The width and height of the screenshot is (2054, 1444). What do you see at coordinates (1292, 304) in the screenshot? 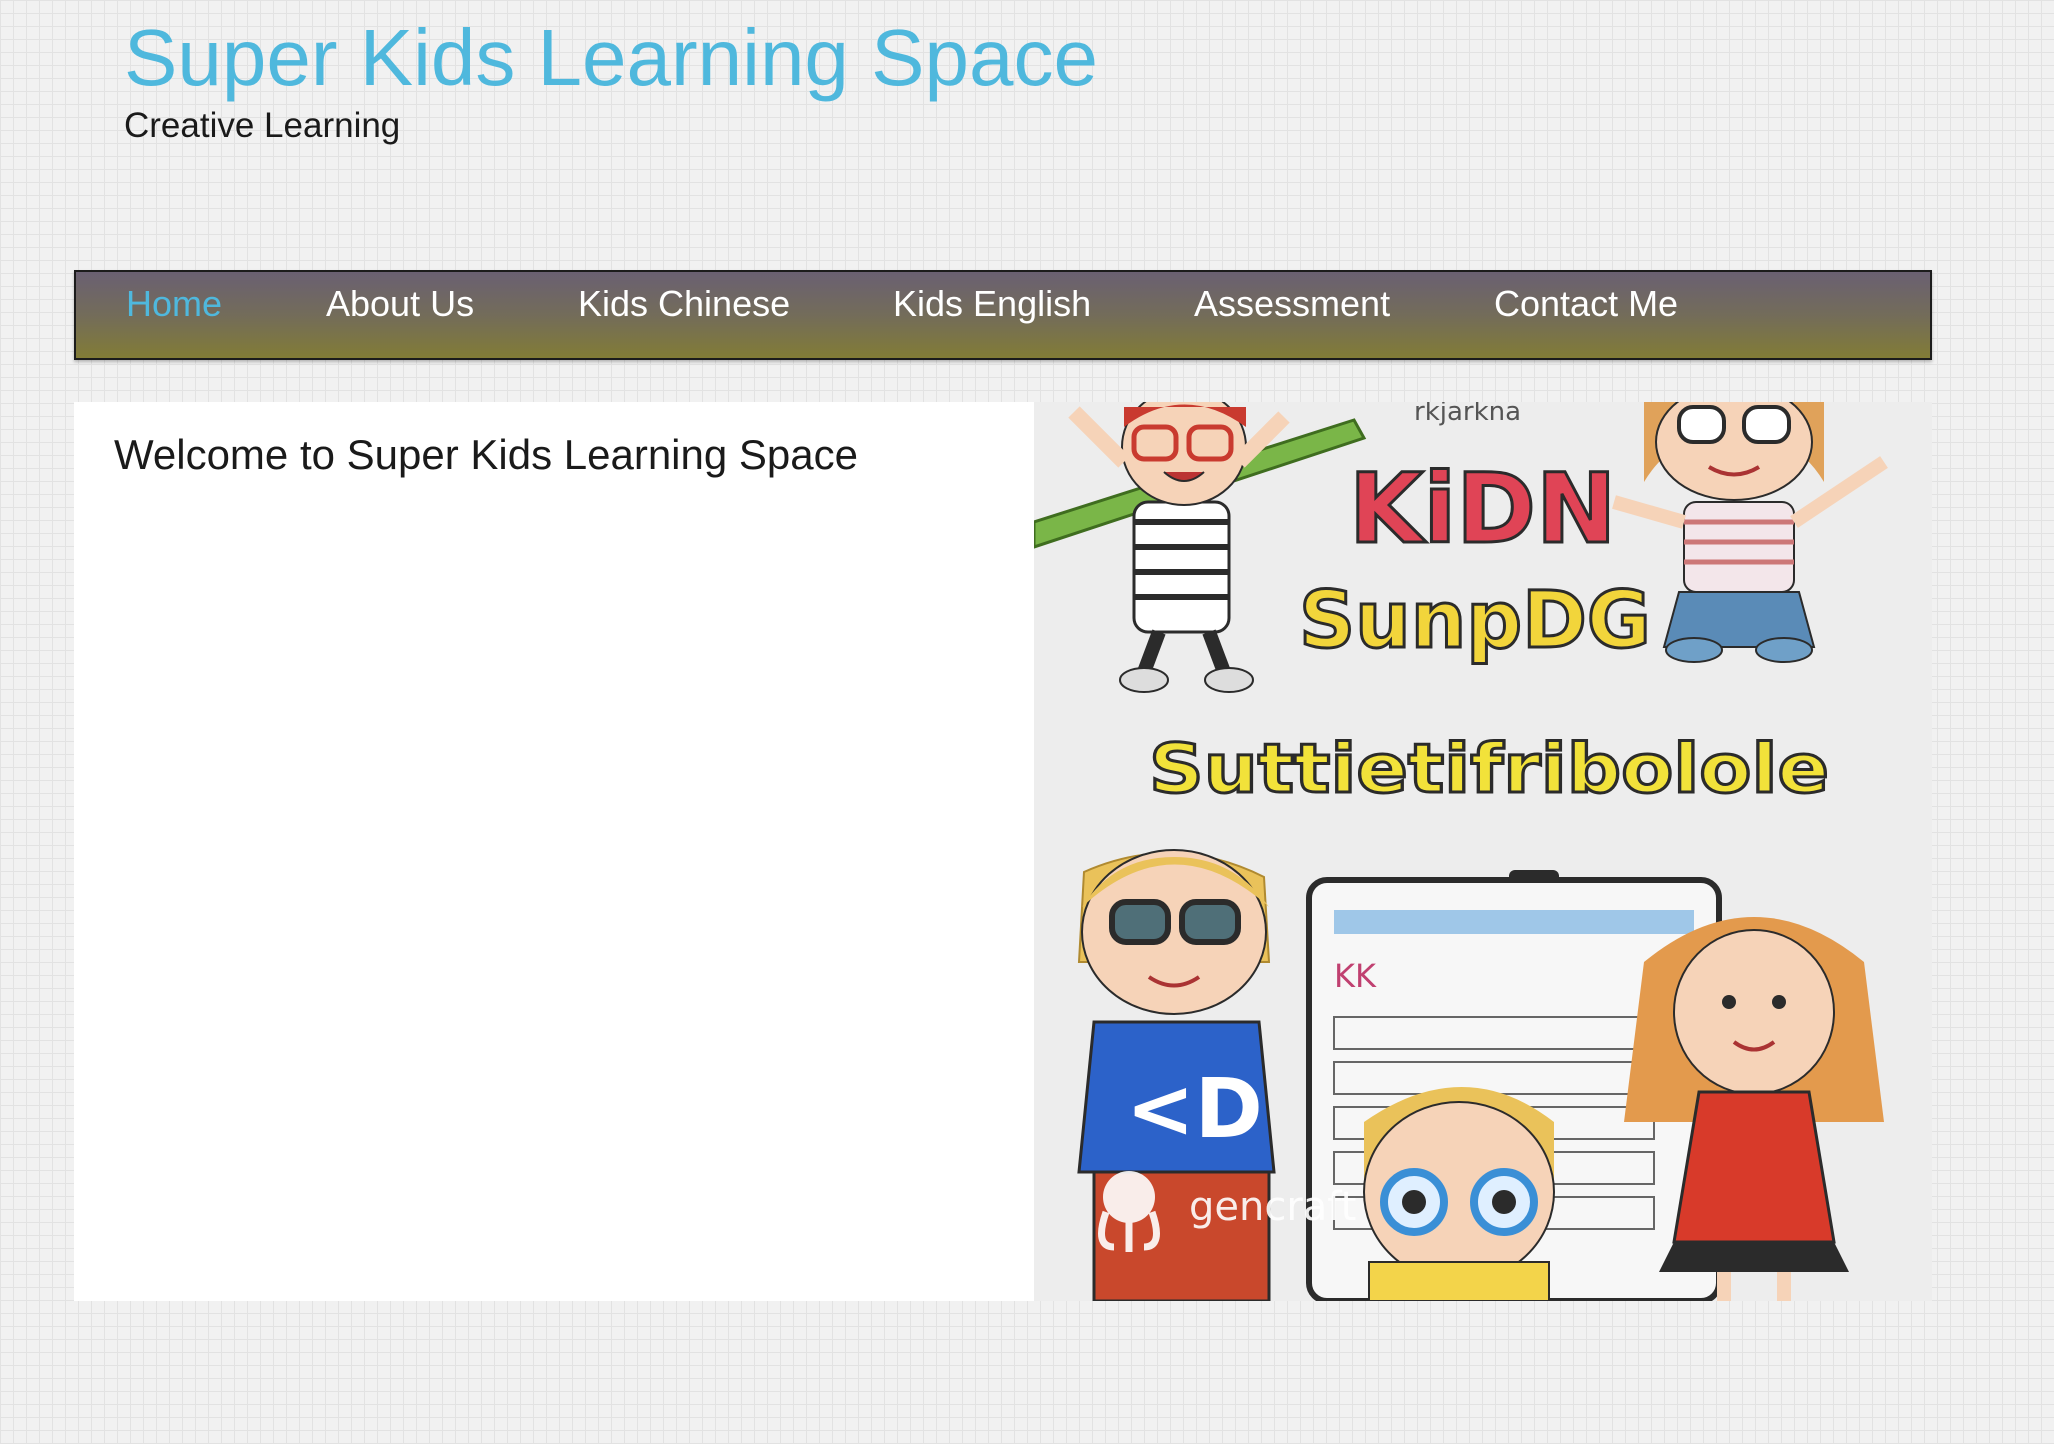
I see `nav-item-assessment: Assessment` at bounding box center [1292, 304].